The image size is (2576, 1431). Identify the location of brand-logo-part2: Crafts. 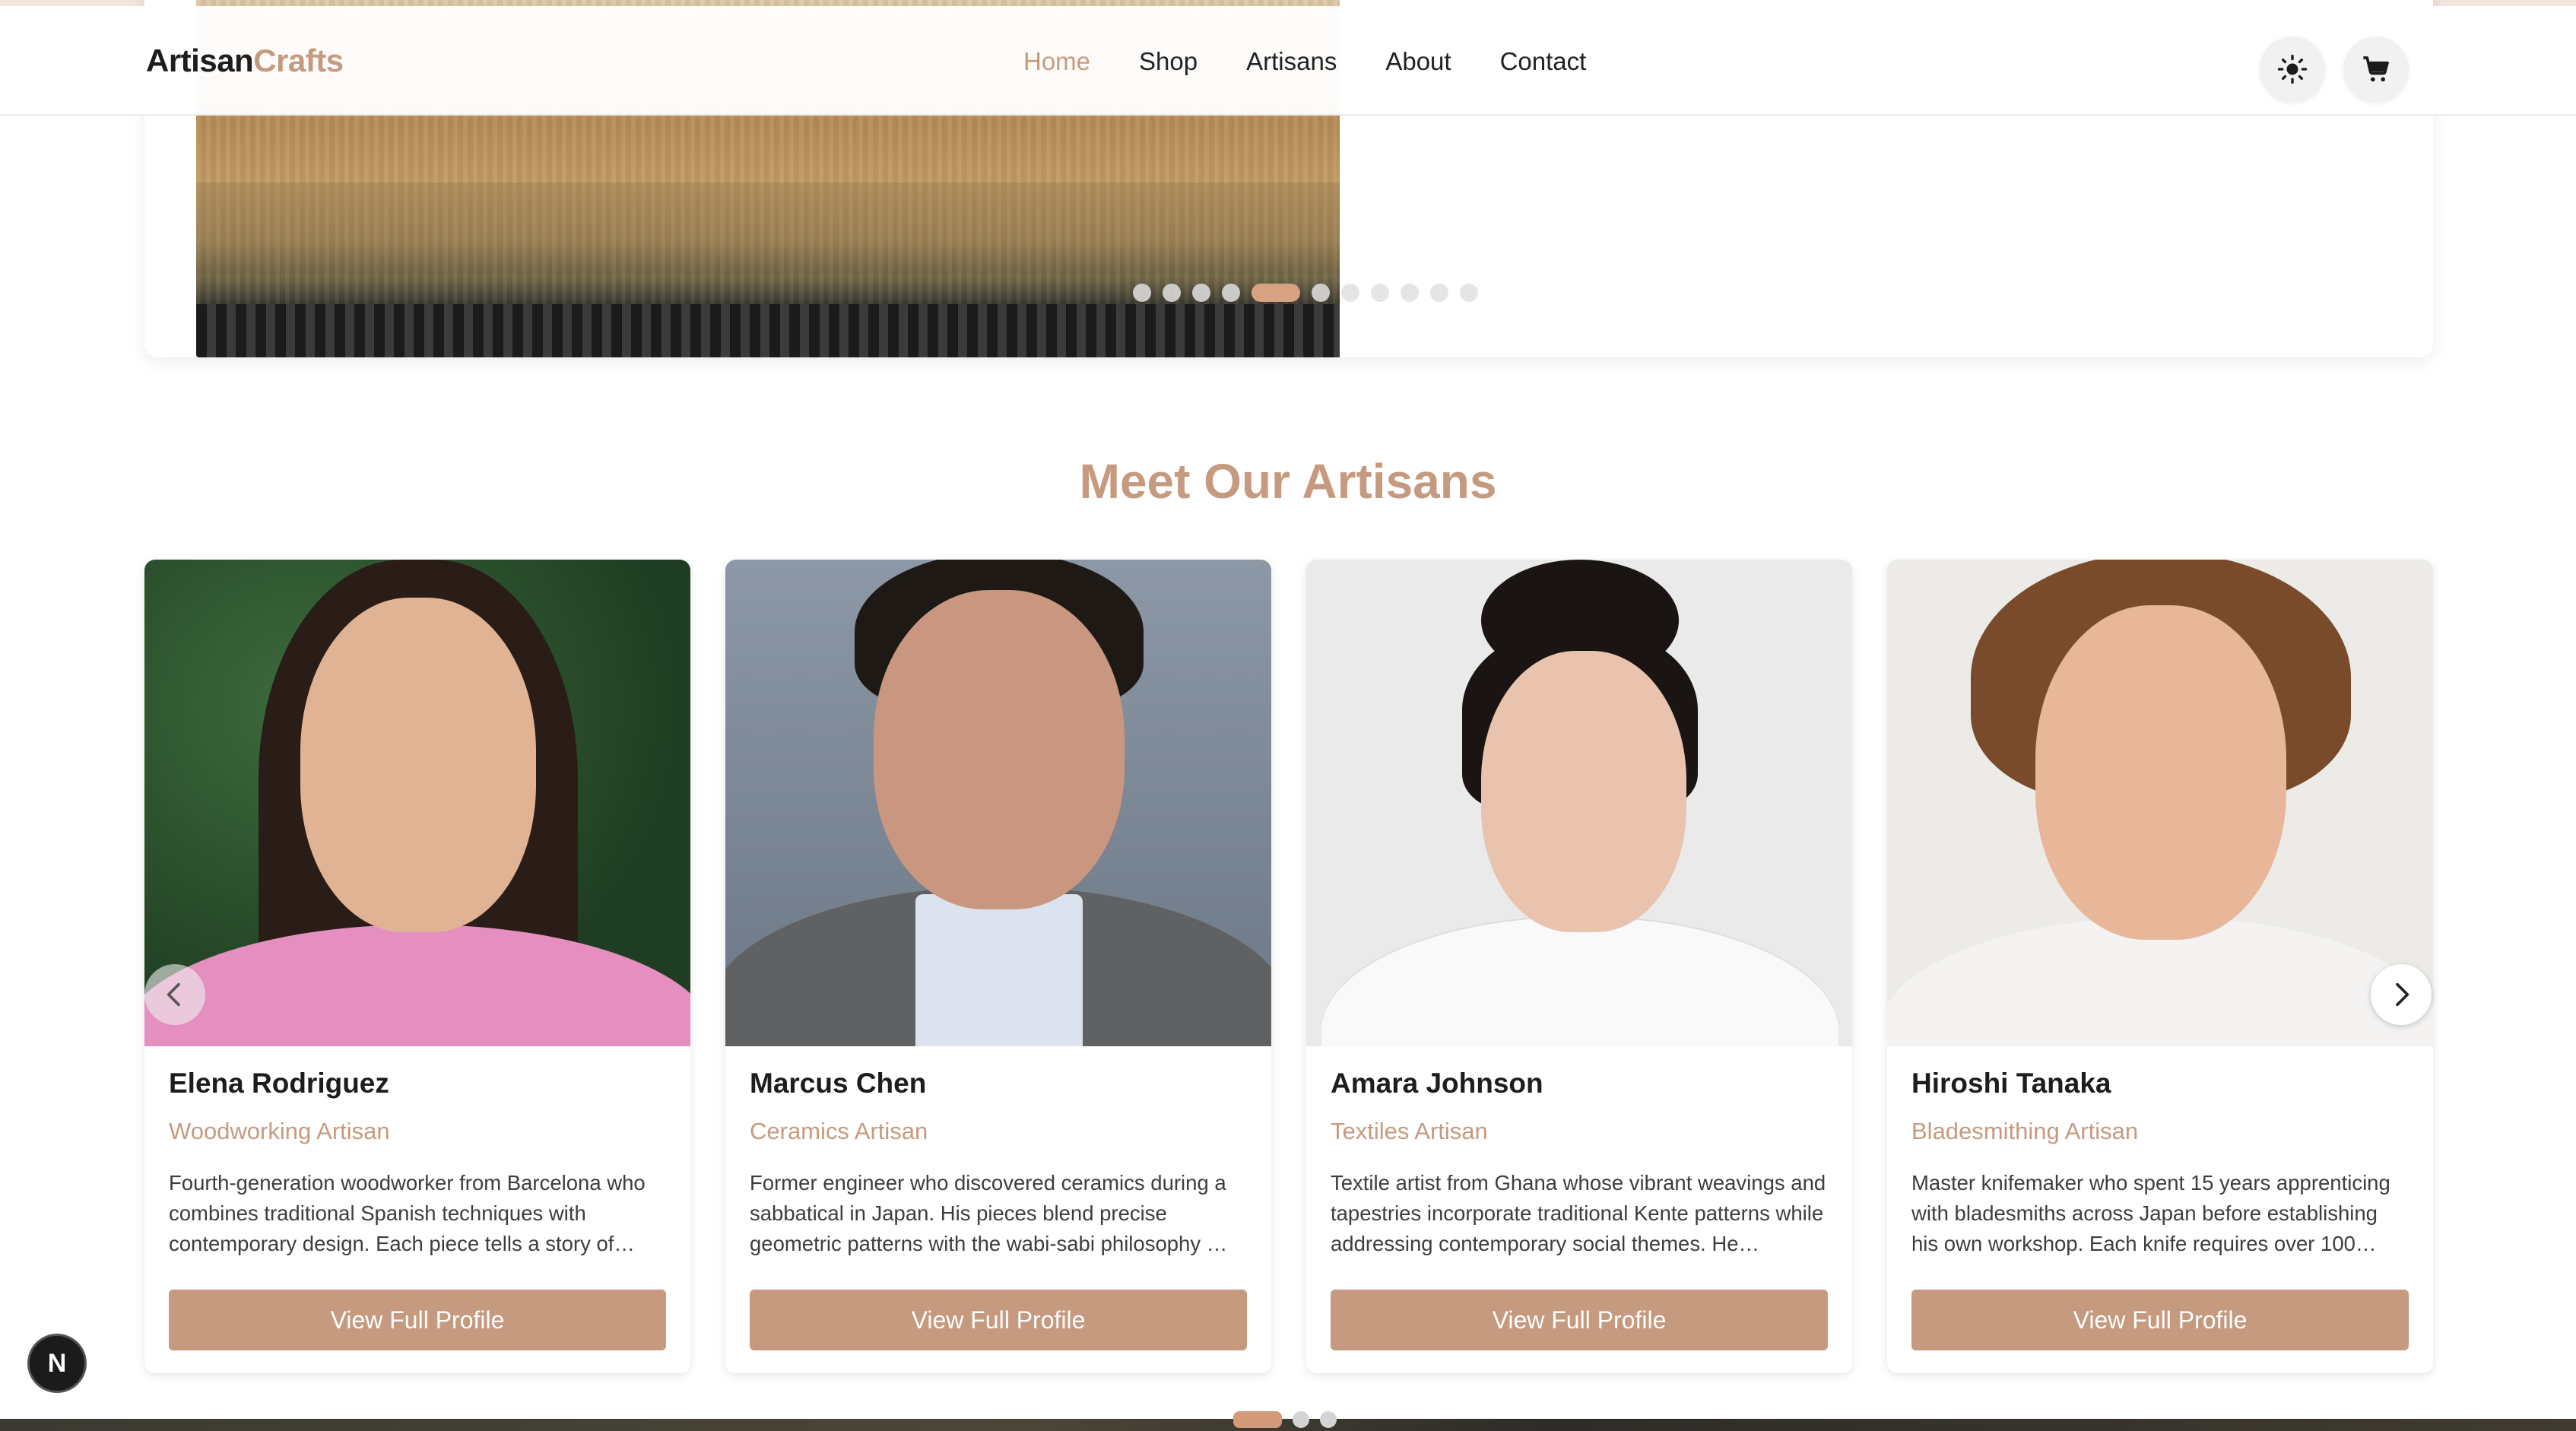
(299, 61).